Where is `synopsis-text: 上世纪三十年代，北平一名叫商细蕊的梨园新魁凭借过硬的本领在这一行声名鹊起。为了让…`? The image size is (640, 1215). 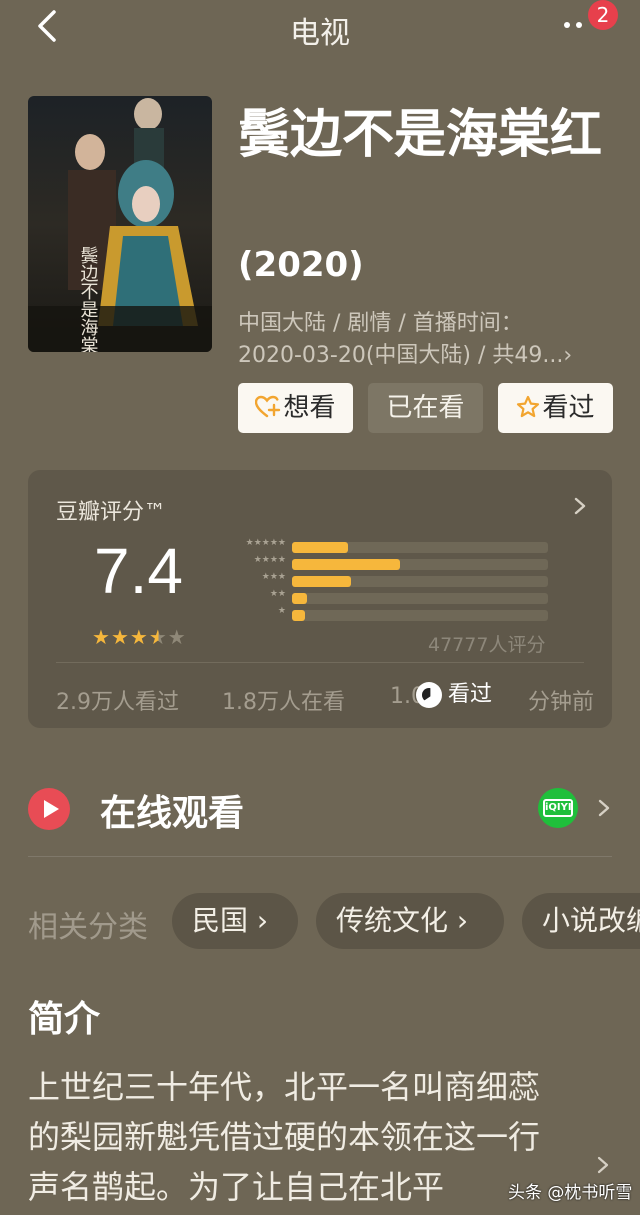
synopsis-text: 上世纪三十年代，北平一名叫商细蕊的梨园新魁凭借过硬的本领在这一行声名鹊起。为了让… is located at coordinates (298, 1137).